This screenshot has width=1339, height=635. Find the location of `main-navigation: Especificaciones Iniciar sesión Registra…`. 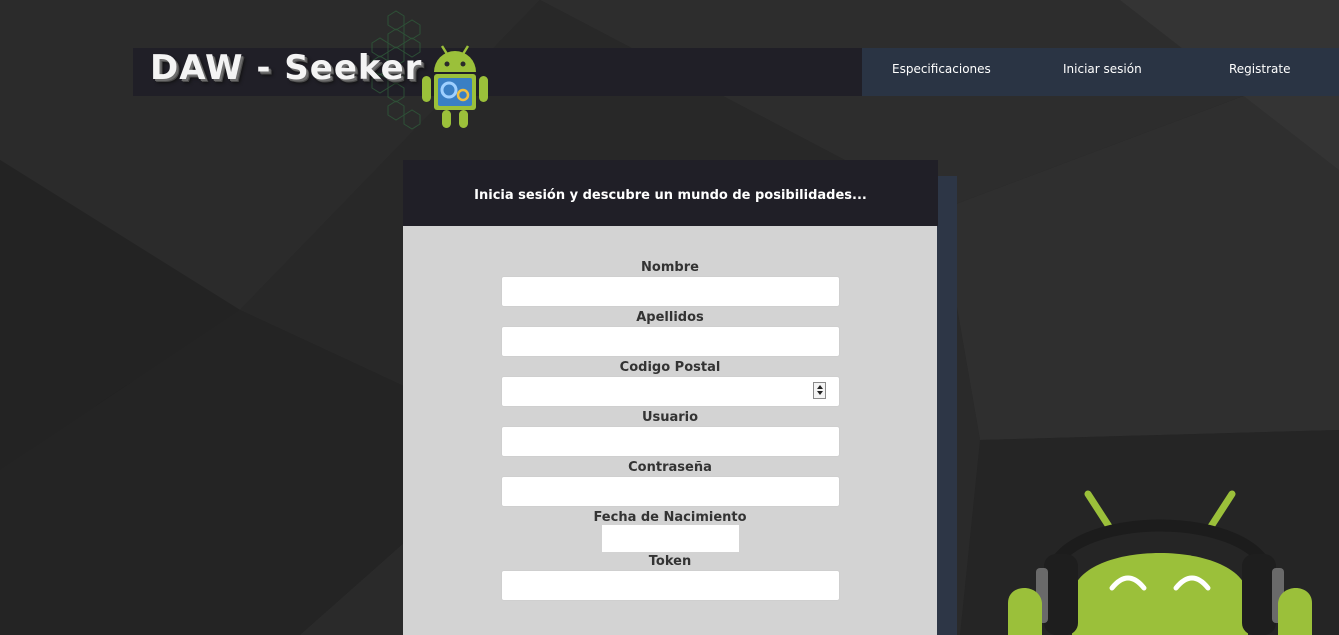

main-navigation: Especificaciones Iniciar sesión Registra… is located at coordinates (1100, 72).